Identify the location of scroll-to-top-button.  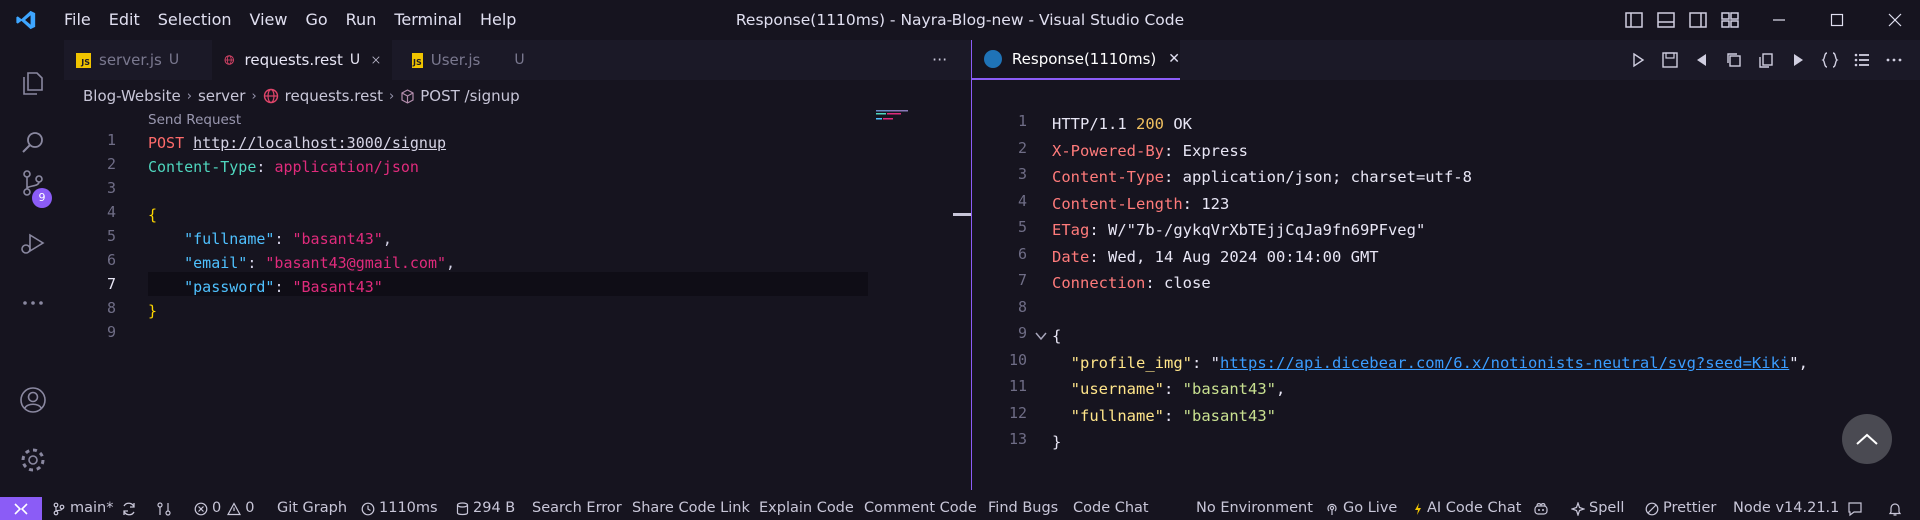
(1867, 439).